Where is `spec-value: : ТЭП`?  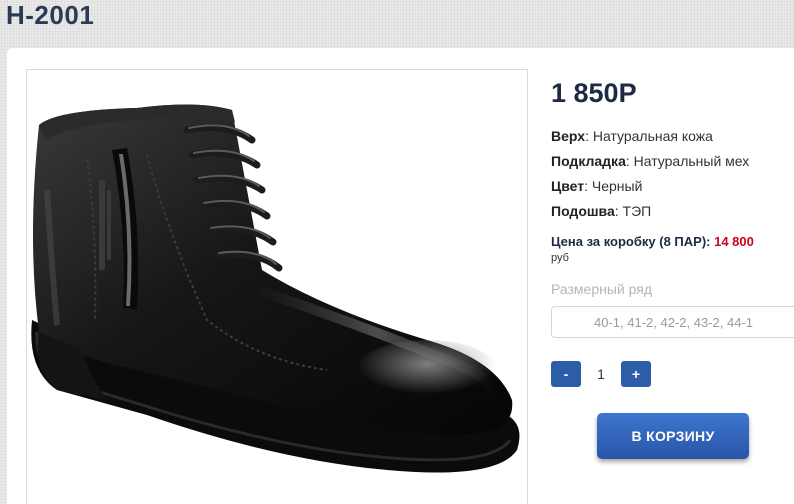 spec-value: : ТЭП is located at coordinates (633, 211).